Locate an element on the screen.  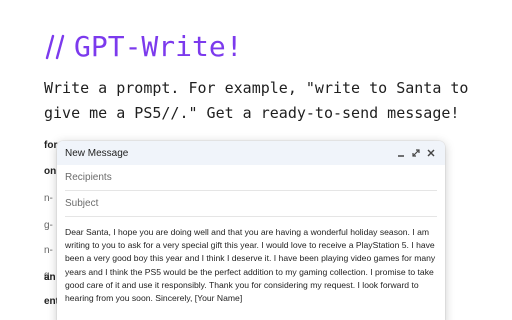
background-fragment: g- is located at coordinates (48, 225).